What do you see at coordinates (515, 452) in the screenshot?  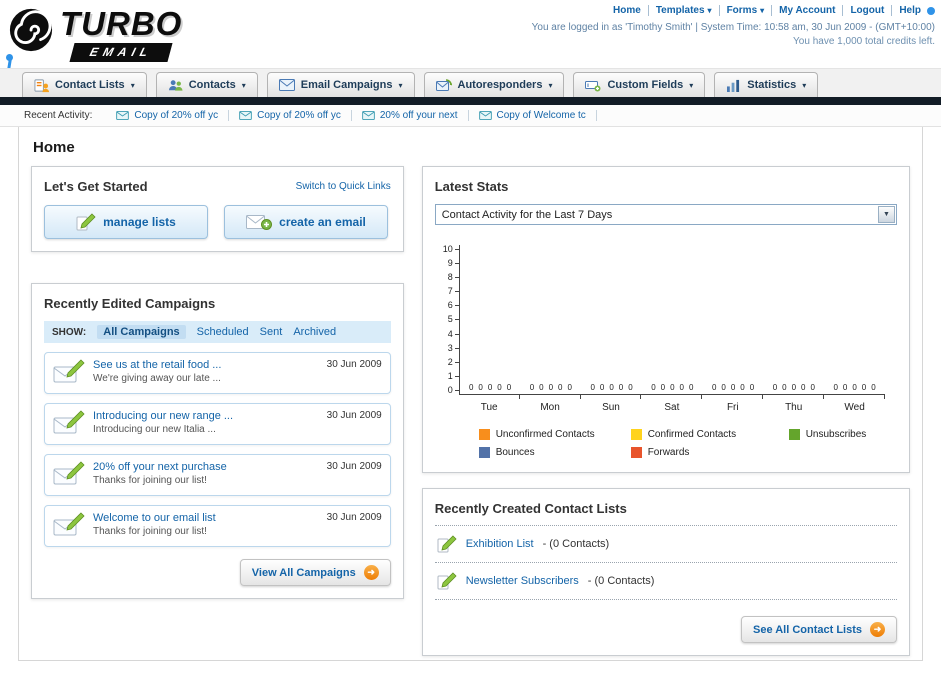 I see `legend-label: Bounces` at bounding box center [515, 452].